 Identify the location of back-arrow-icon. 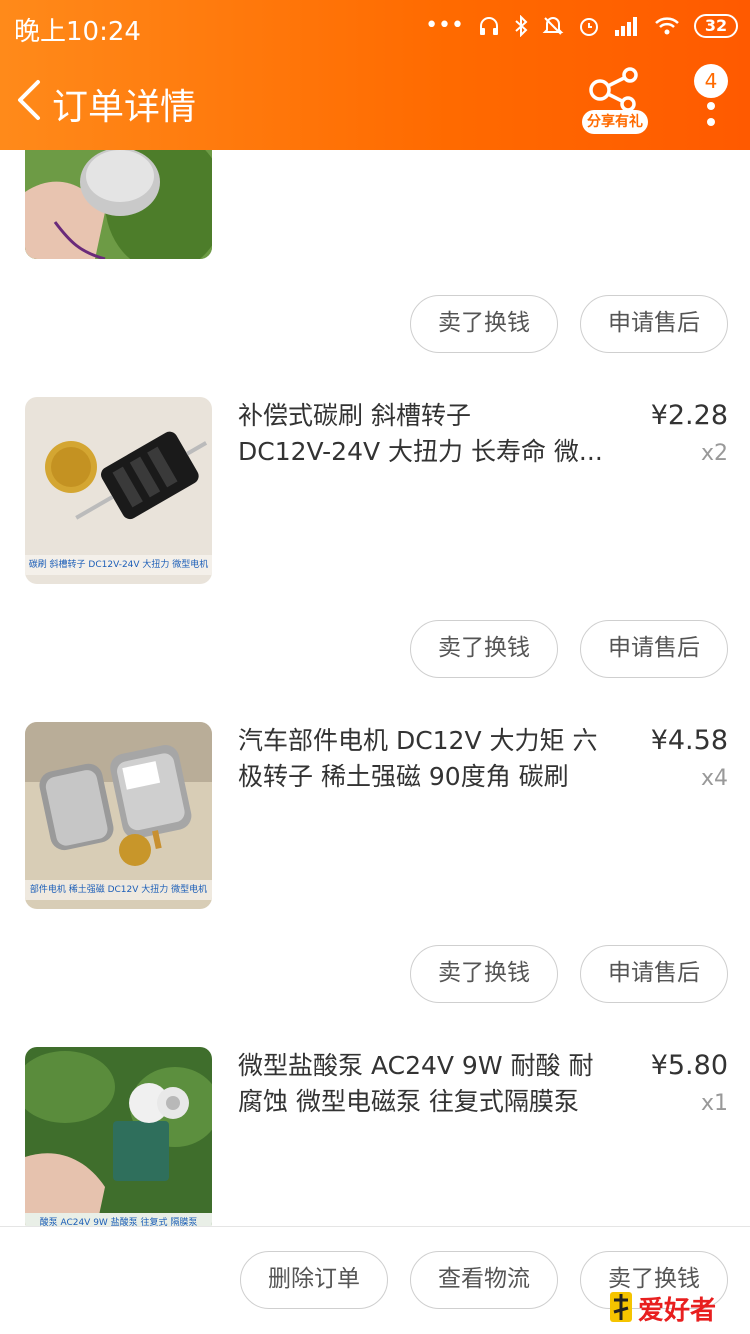
(29, 100).